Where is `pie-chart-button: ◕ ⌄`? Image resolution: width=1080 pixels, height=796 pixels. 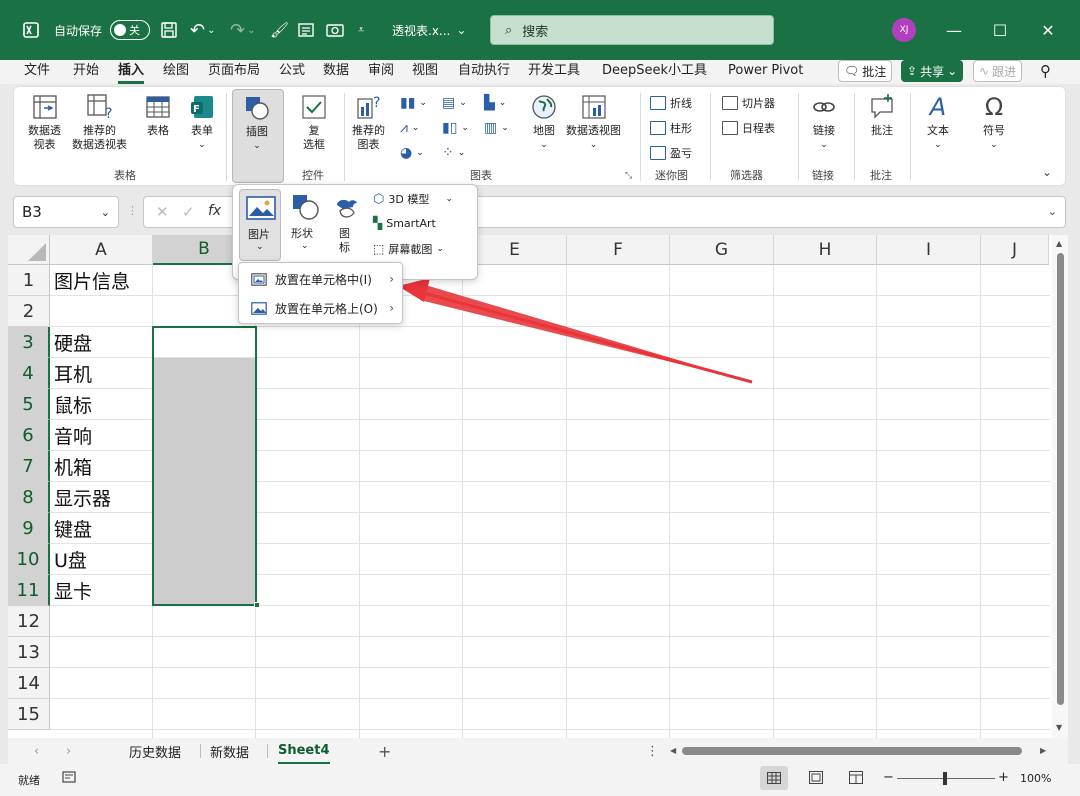
pie-chart-button: ◕ ⌄ is located at coordinates (412, 153).